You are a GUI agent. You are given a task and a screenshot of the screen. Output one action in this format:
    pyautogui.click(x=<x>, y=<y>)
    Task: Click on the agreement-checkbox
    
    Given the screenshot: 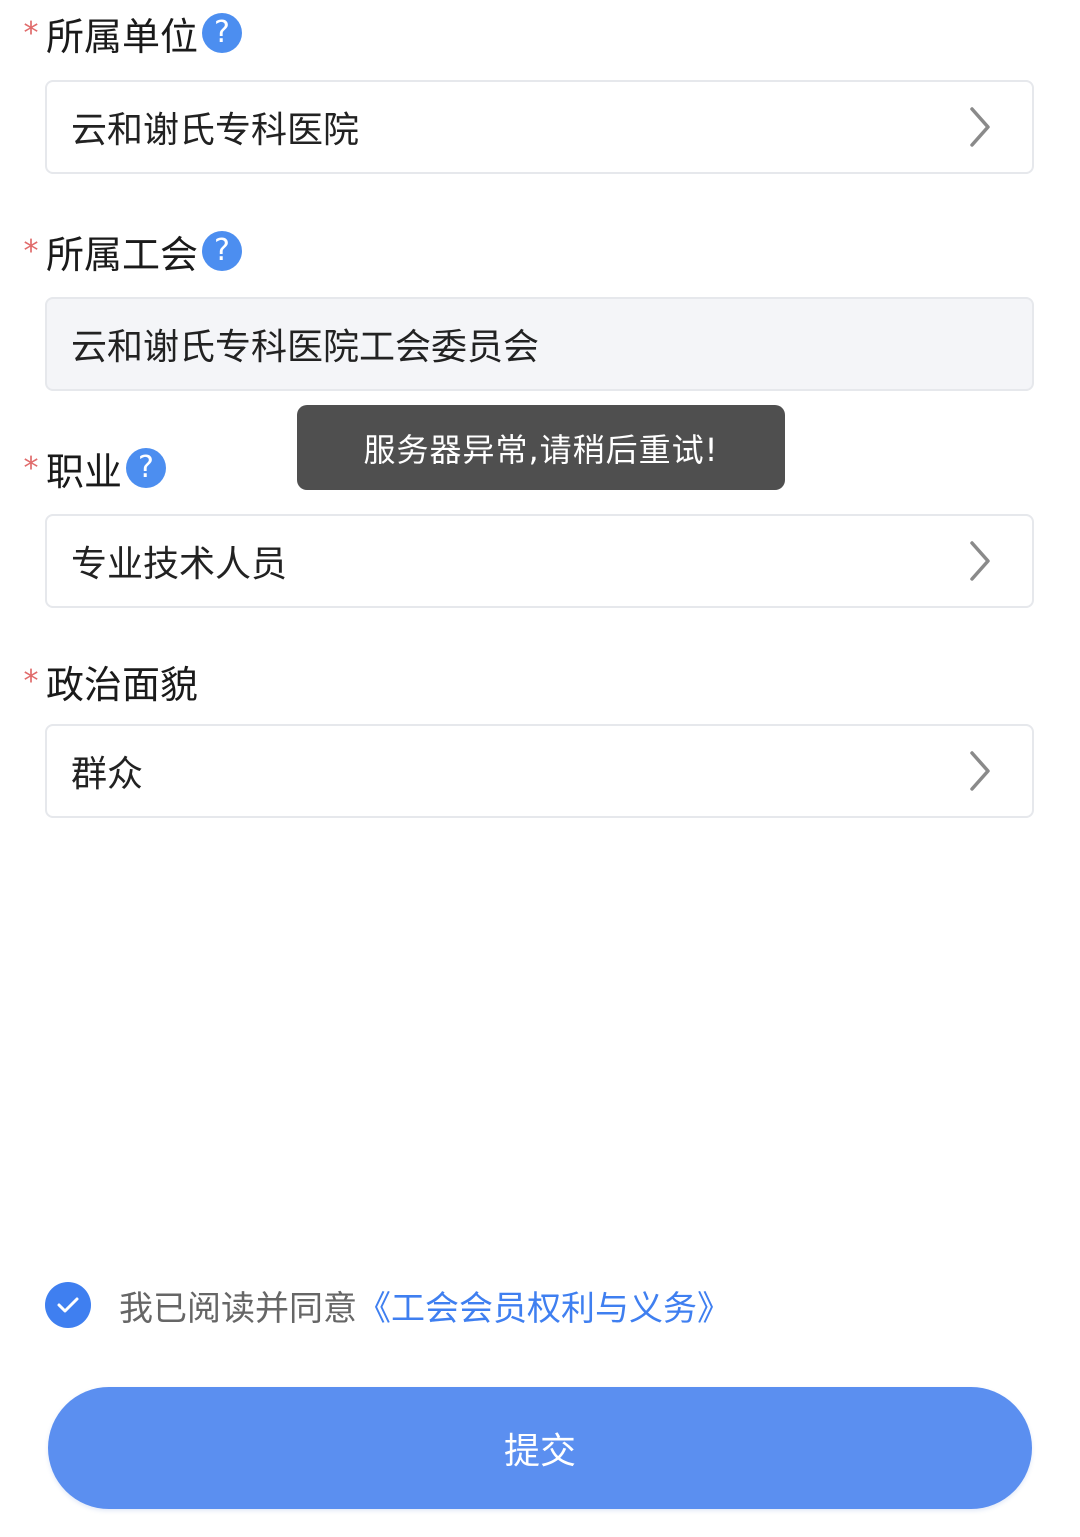 What is the action you would take?
    pyautogui.click(x=68, y=1305)
    